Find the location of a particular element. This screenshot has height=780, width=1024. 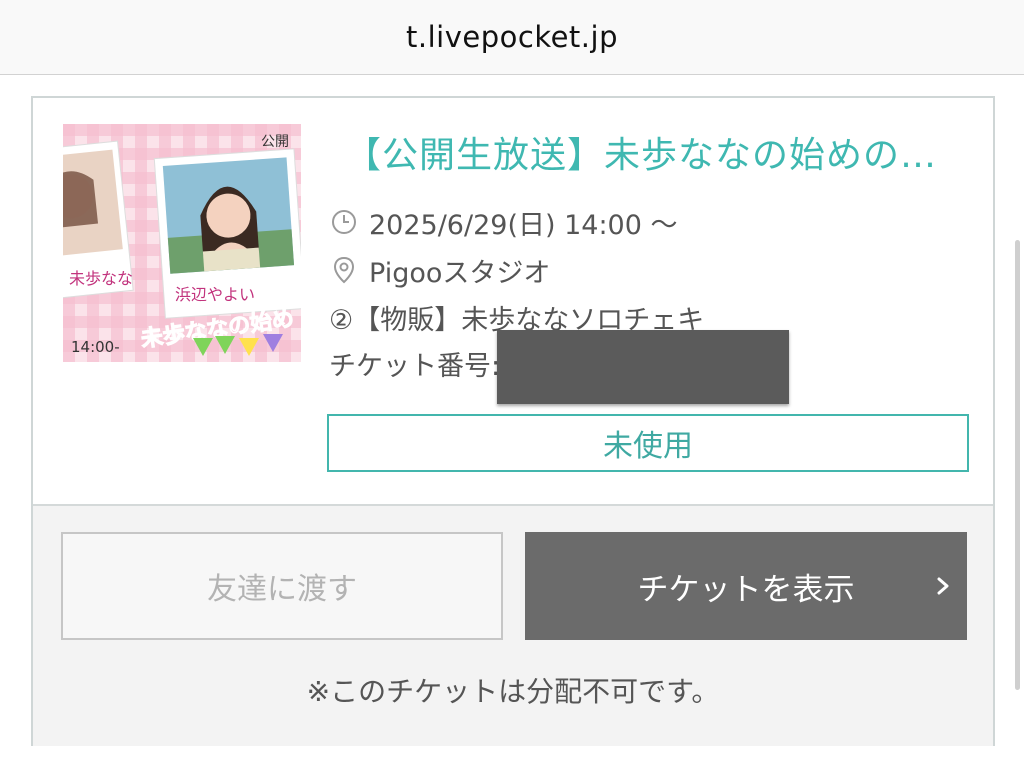

scrollbar is located at coordinates (1017, 465).